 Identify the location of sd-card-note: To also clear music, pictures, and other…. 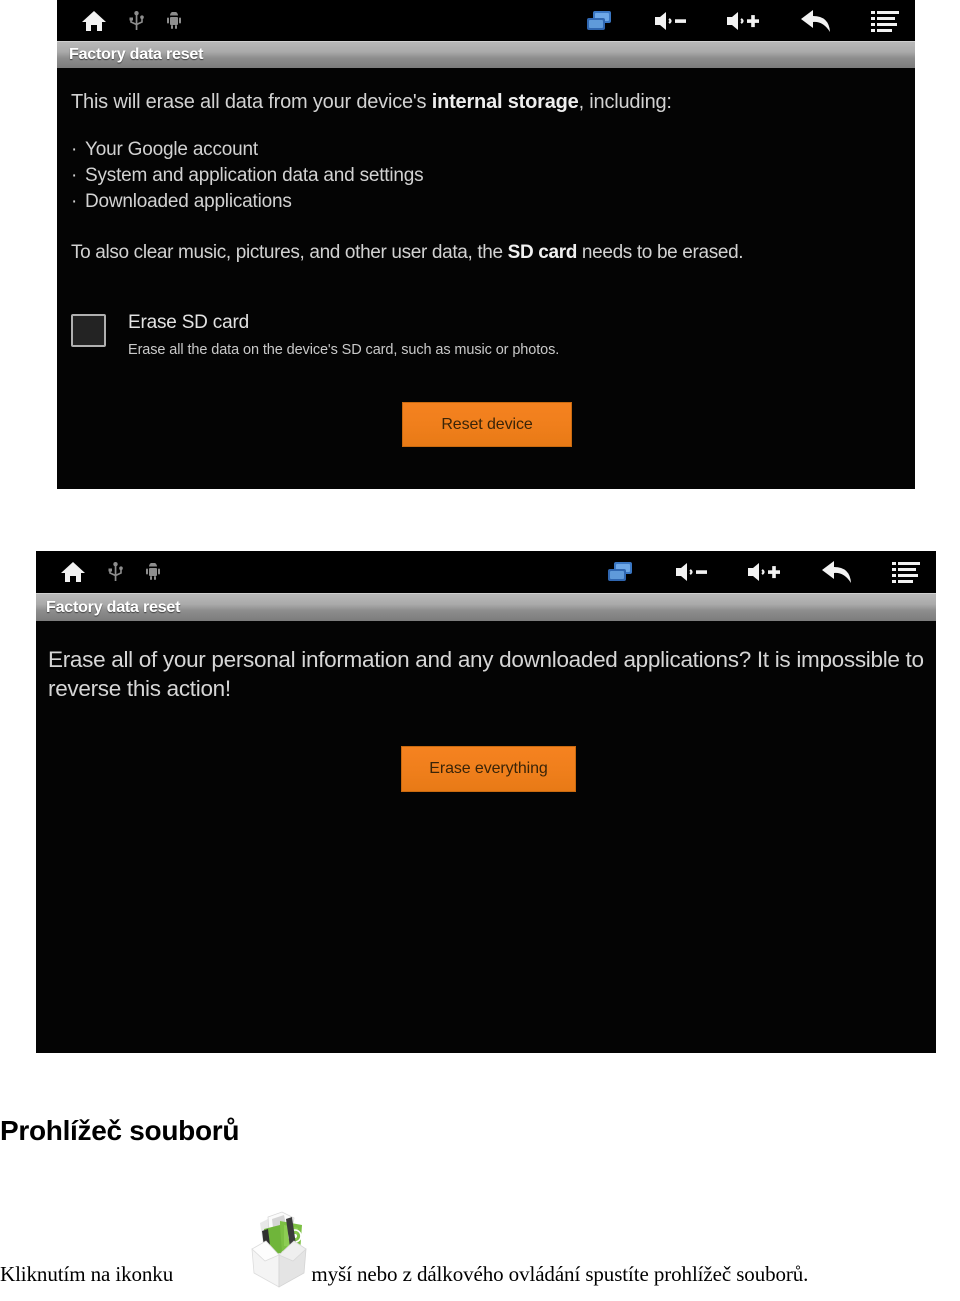
(493, 253).